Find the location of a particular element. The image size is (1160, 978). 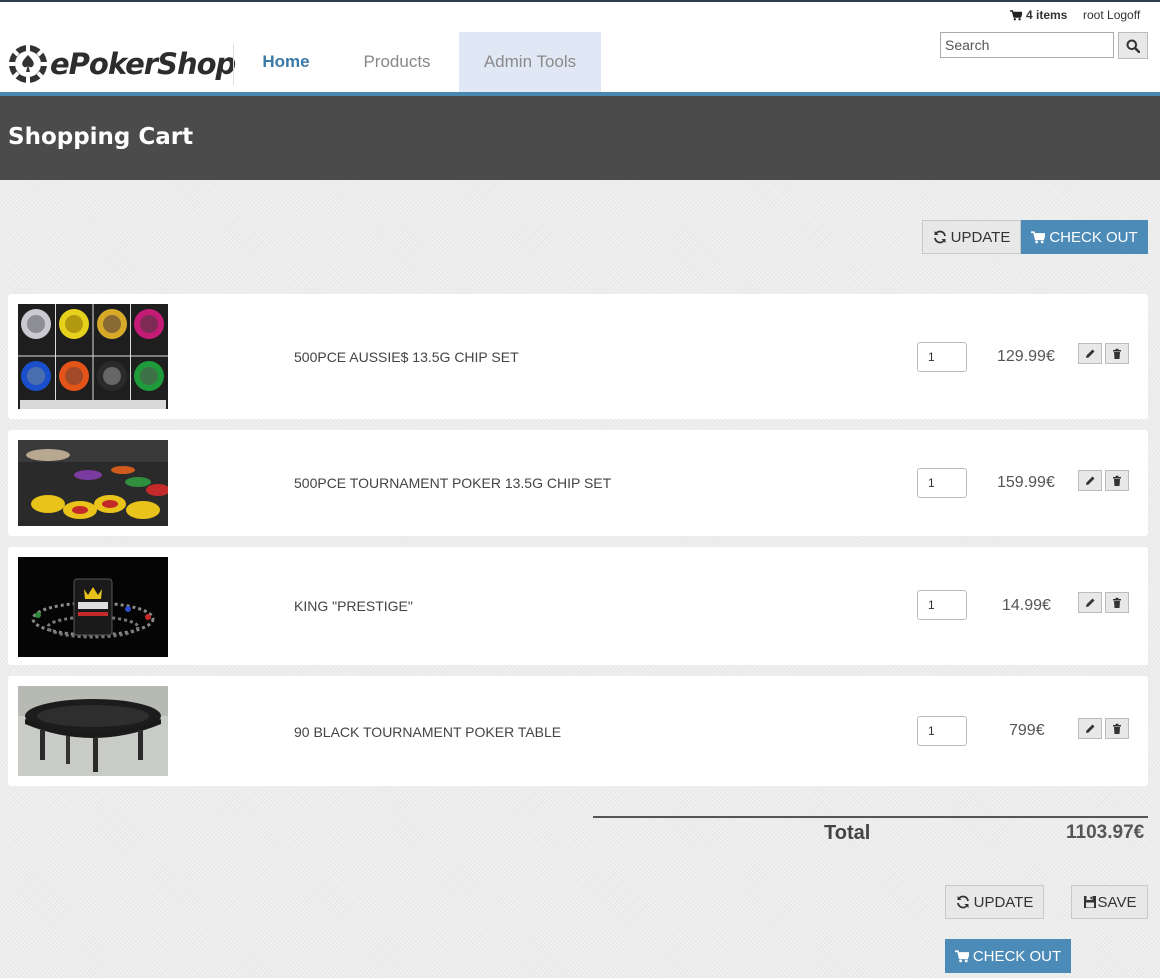

item-name: 500PCE TOURNAMENT POKER 13.5G CHIP SET is located at coordinates (453, 483).